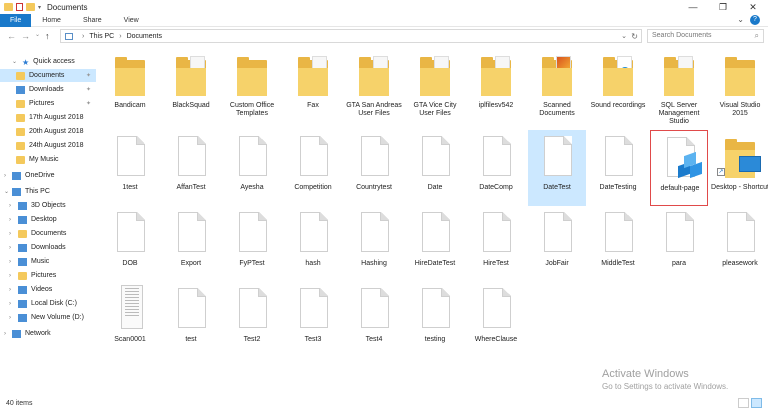  I want to click on tab-share: Share, so click(92, 20).